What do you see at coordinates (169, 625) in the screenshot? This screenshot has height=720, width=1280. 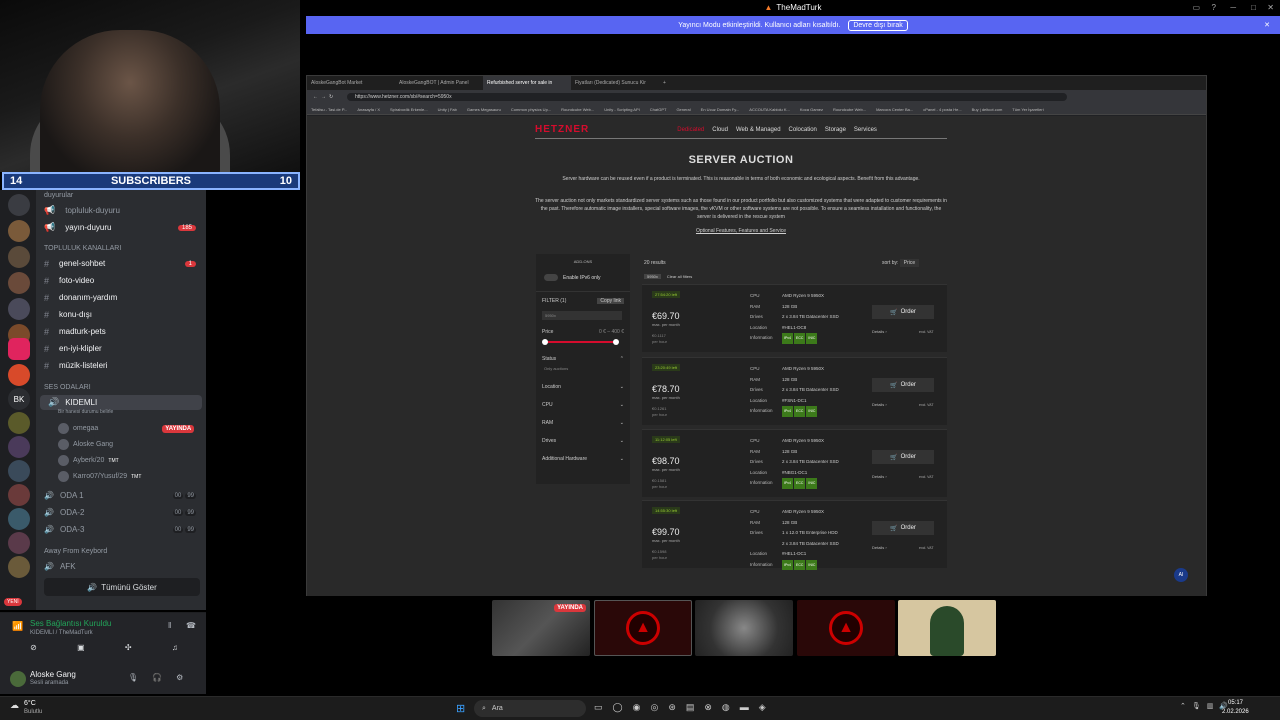 I see `noise-suppression-icon: ‖` at bounding box center [169, 625].